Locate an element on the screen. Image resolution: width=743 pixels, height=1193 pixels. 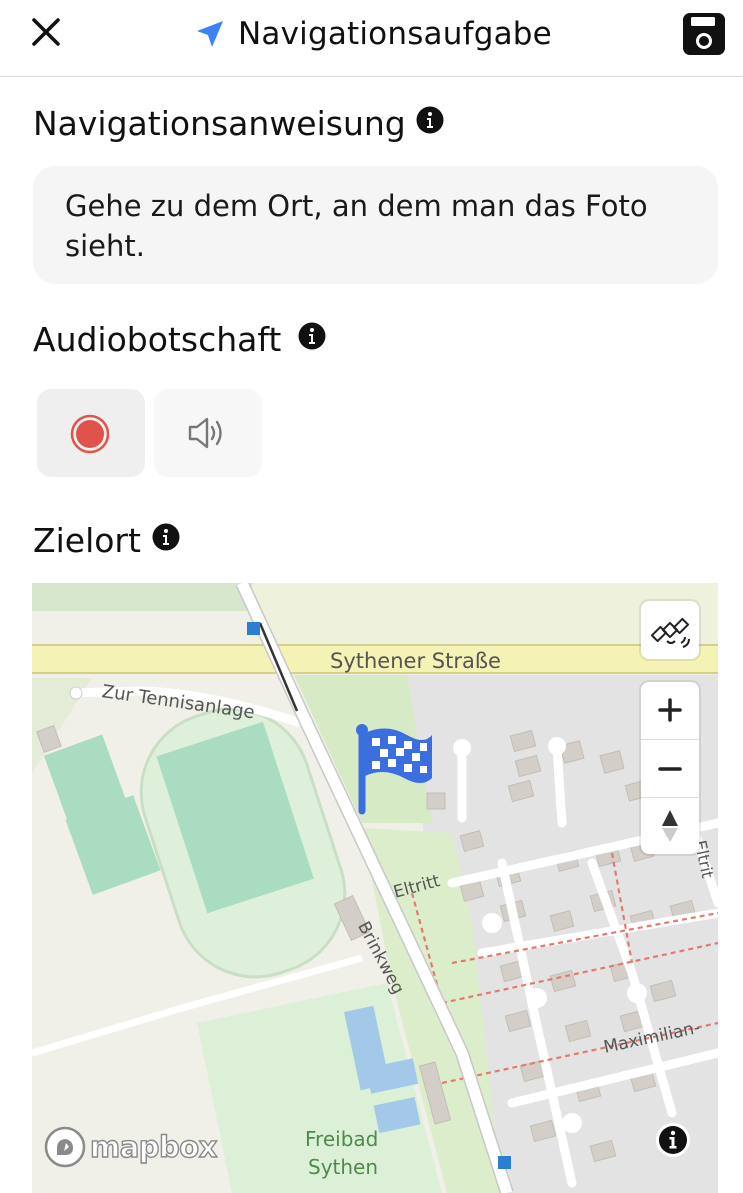
zoom-in-button is located at coordinates (670, 710).